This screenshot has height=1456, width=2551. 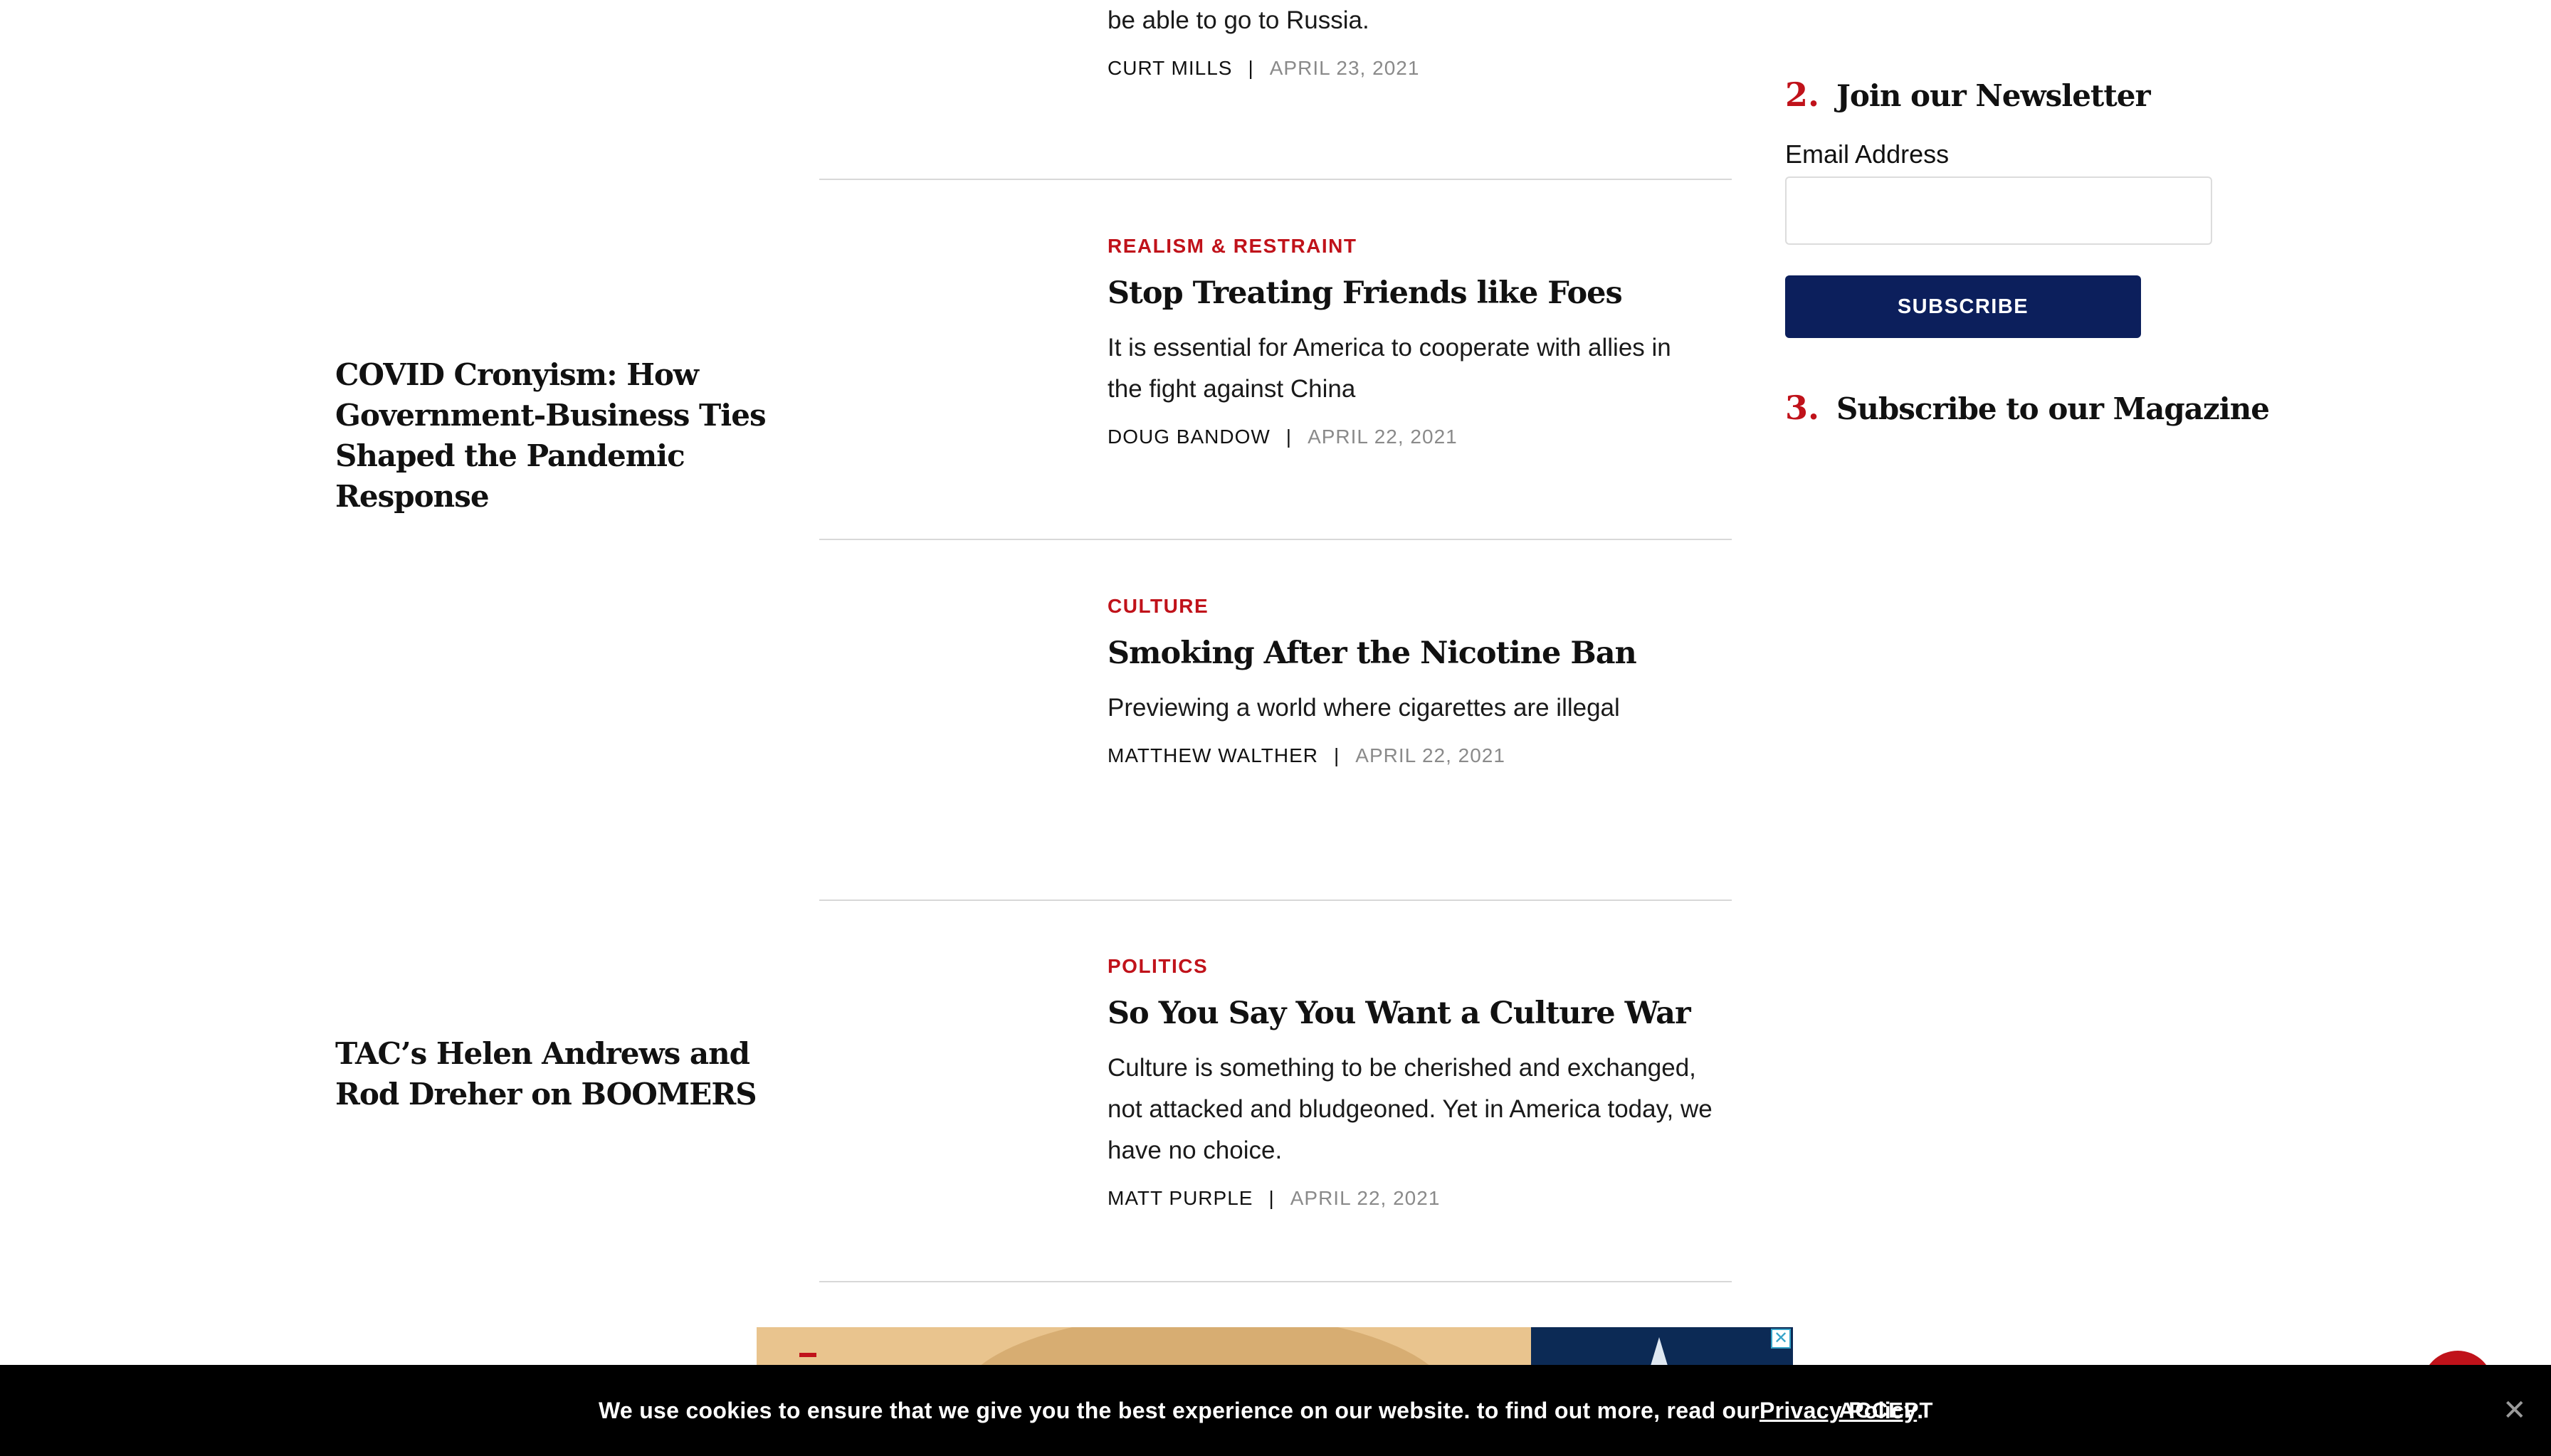 I want to click on article-title: Stop Treating Friends like Foes, so click(x=1411, y=293).